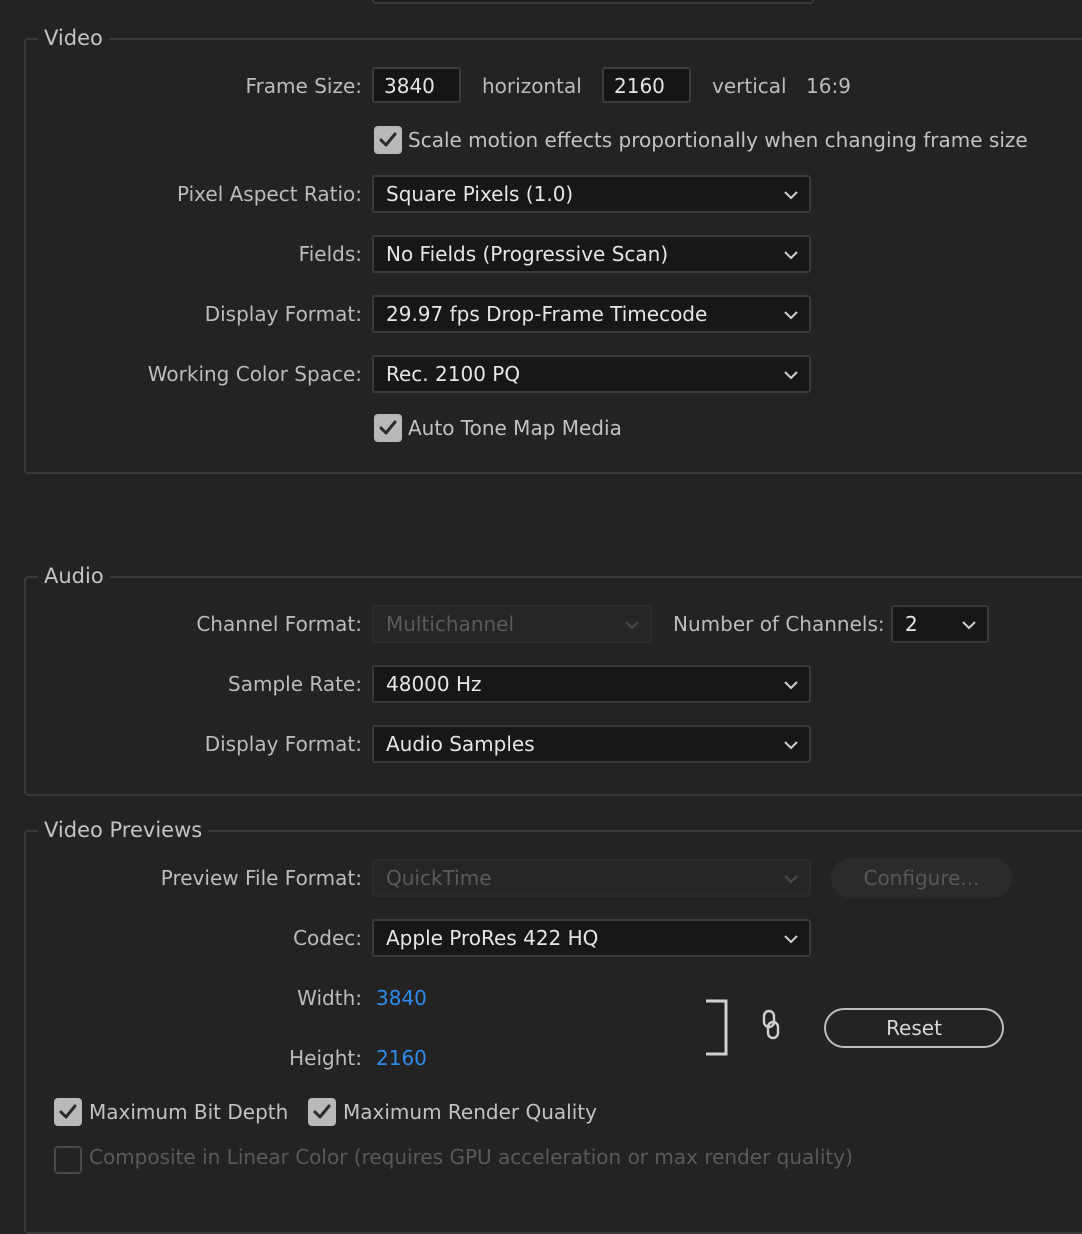  What do you see at coordinates (329, 998) in the screenshot?
I see `preview-width-label: Width:` at bounding box center [329, 998].